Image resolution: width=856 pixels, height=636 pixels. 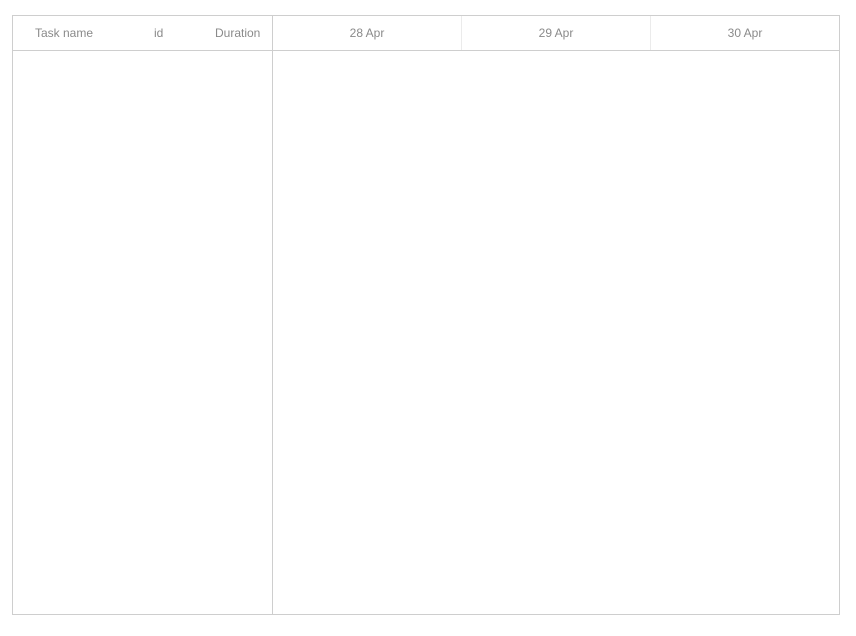 I want to click on scale-cell-date: 29 Apr, so click(x=556, y=33).